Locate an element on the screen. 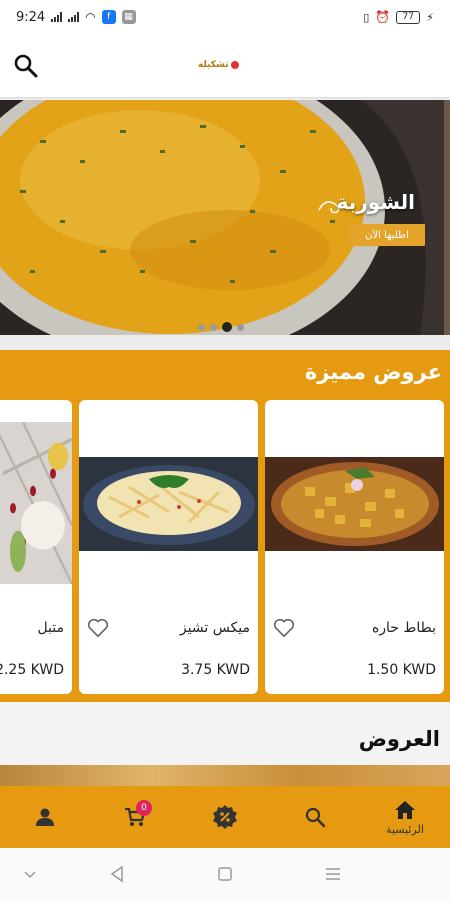  offers-banner-image is located at coordinates (225, 776).